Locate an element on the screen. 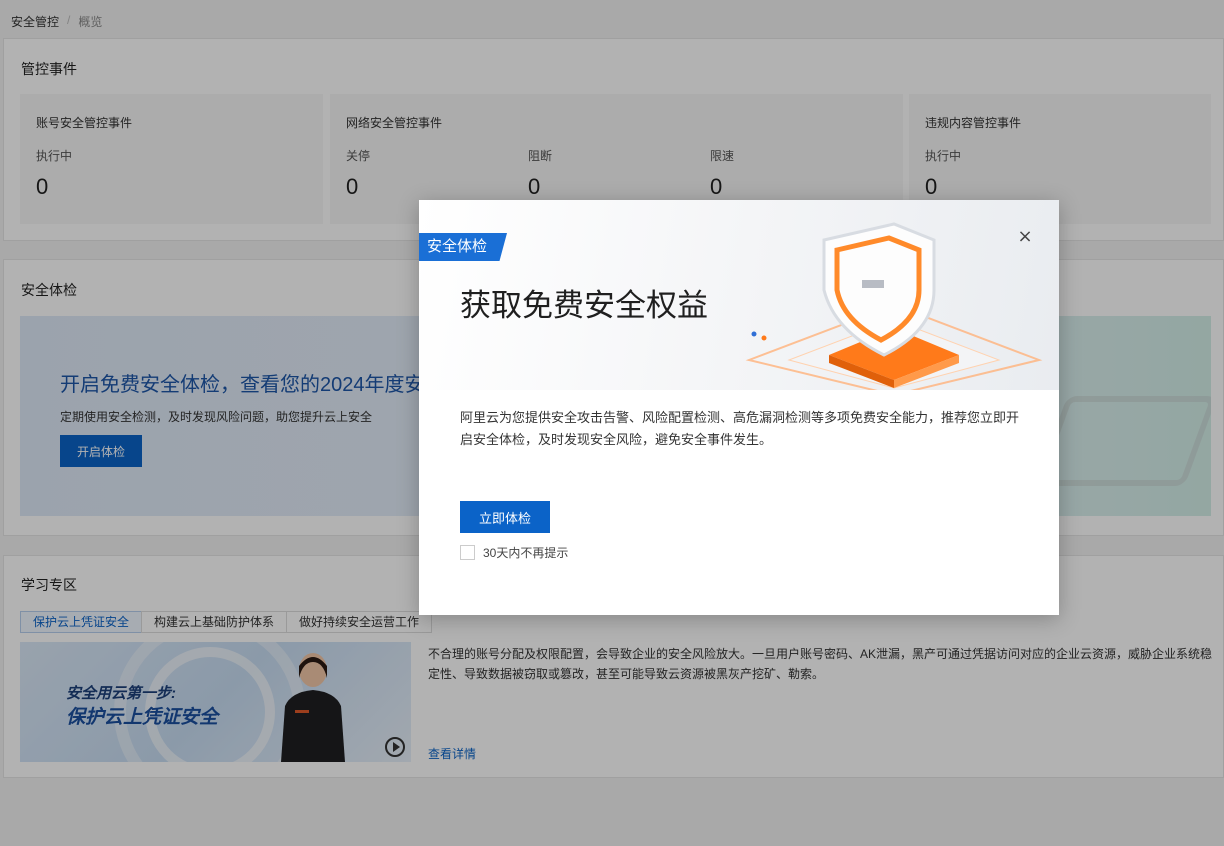 Image resolution: width=1224 pixels, height=846 pixels. check-now-button: 立即体检 is located at coordinates (505, 517).